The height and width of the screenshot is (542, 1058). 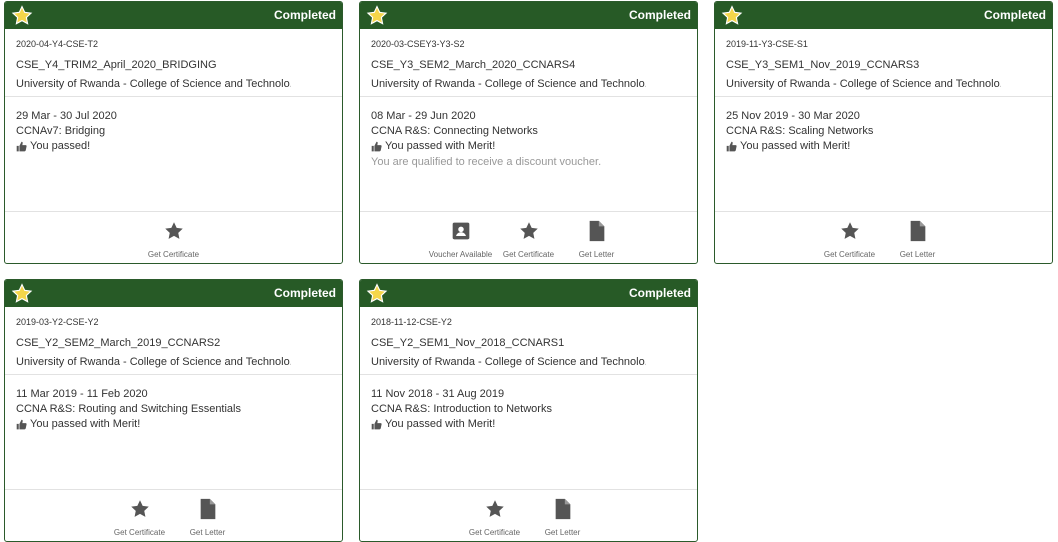 I want to click on class-code: 2019-11-Y3-CSE-S1, so click(x=767, y=44).